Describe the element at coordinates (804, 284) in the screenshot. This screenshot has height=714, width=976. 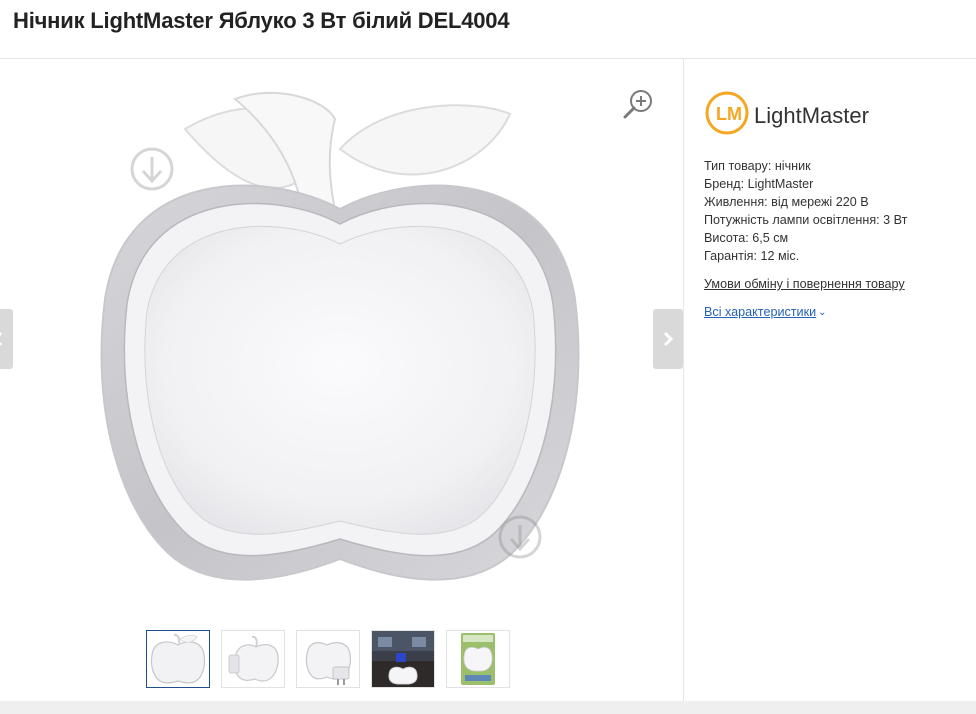
I see `return-policy-link: Умови обміну і повернення товару` at that location.